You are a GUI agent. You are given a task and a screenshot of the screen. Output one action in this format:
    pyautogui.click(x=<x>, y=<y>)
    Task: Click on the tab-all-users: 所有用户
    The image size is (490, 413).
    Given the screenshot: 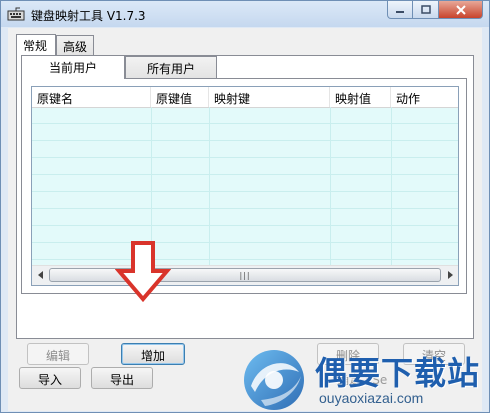 What is the action you would take?
    pyautogui.click(x=171, y=67)
    